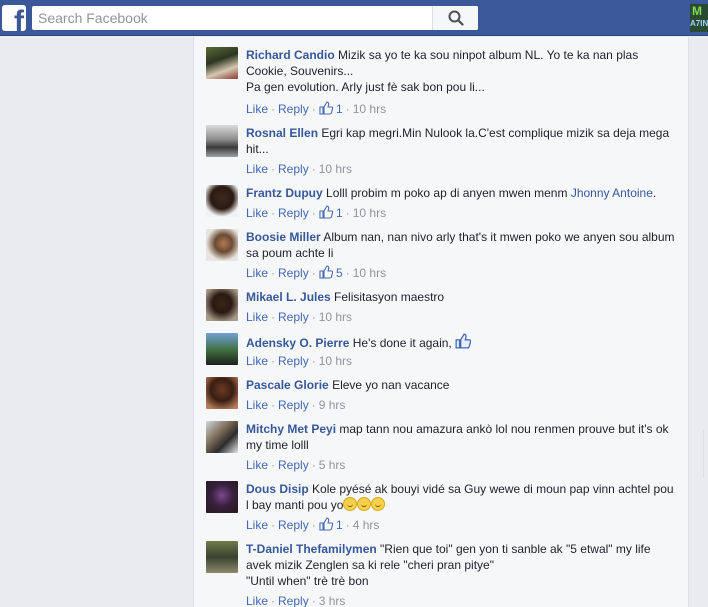 The width and height of the screenshot is (708, 607). I want to click on app-badge-bottom: A7IN, so click(699, 23).